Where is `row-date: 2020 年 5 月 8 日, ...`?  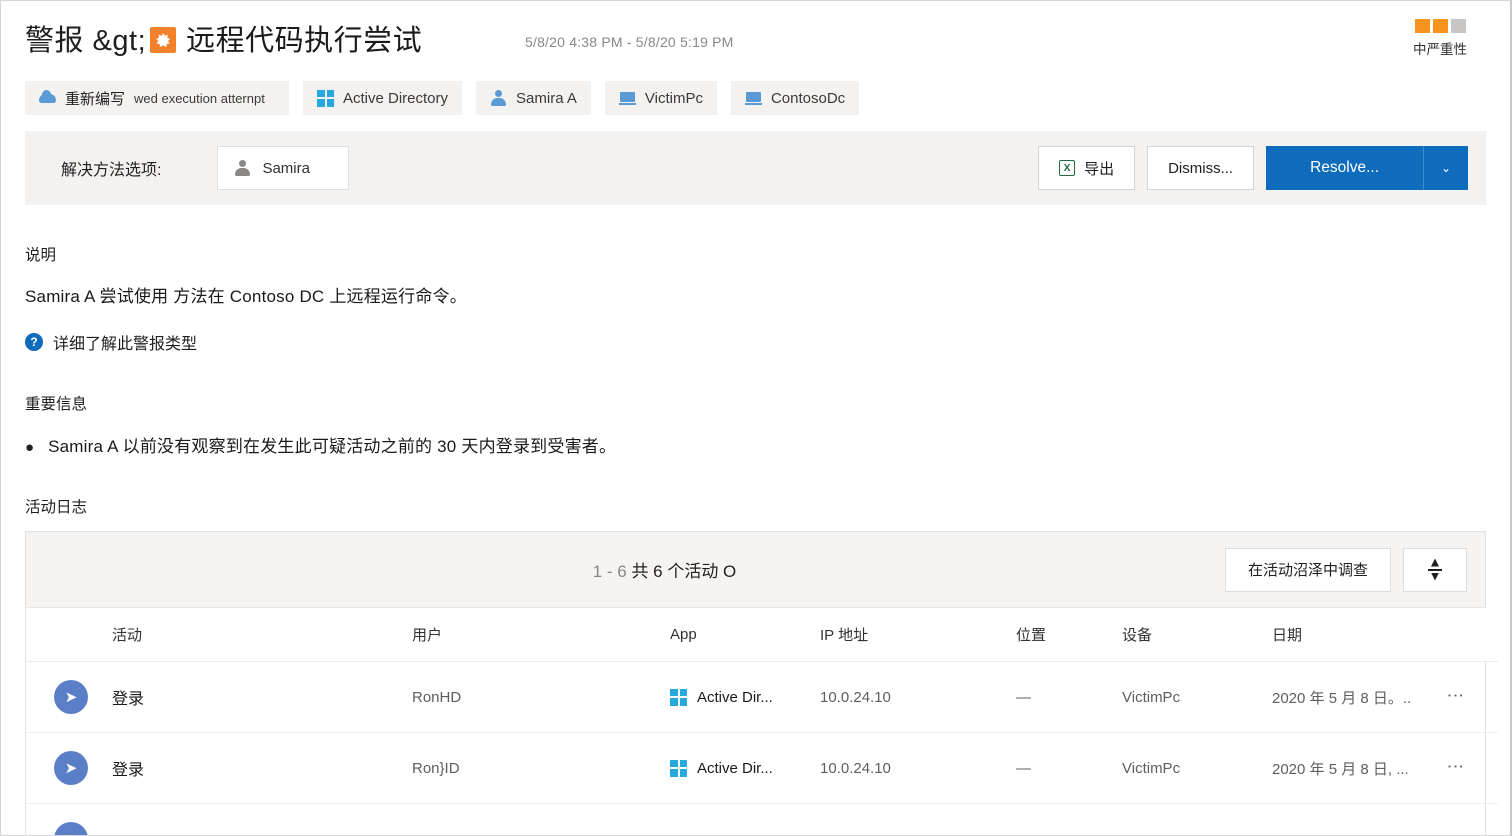
row-date: 2020 年 5 月 8 日, ... is located at coordinates (1362, 768).